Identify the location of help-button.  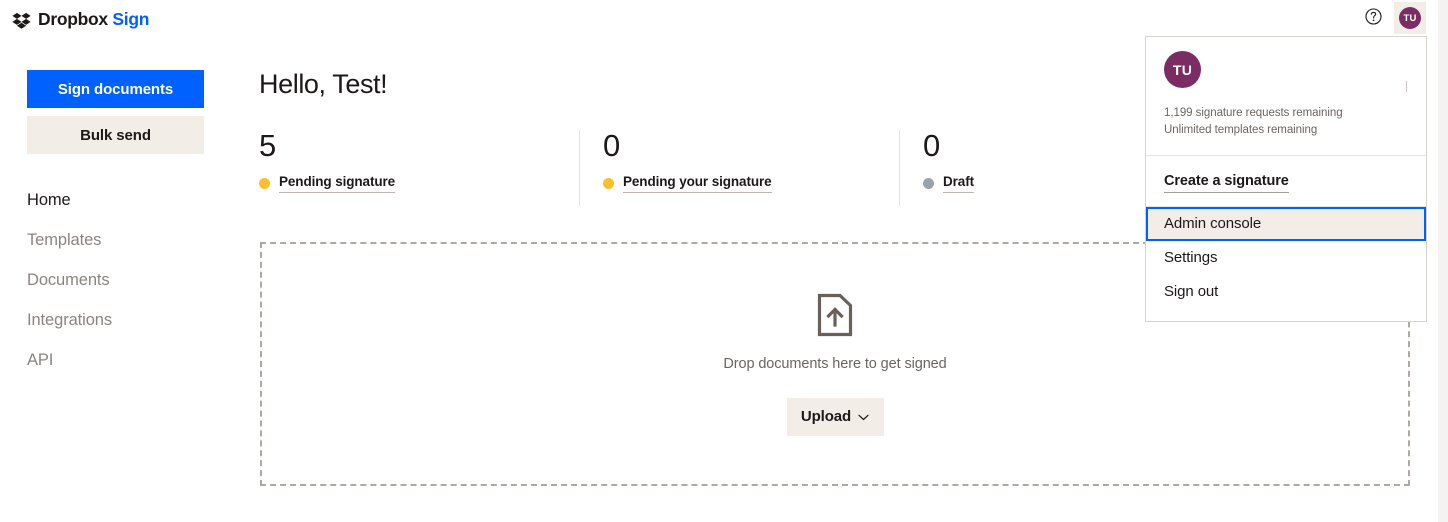
(1373, 18).